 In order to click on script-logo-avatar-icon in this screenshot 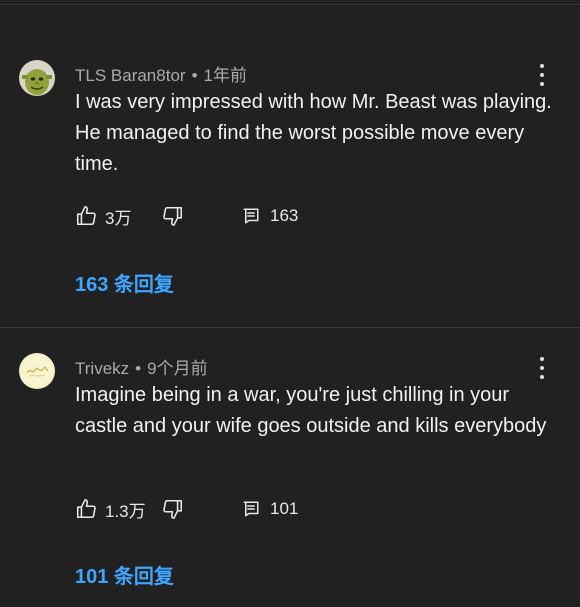, I will do `click(37, 371)`.